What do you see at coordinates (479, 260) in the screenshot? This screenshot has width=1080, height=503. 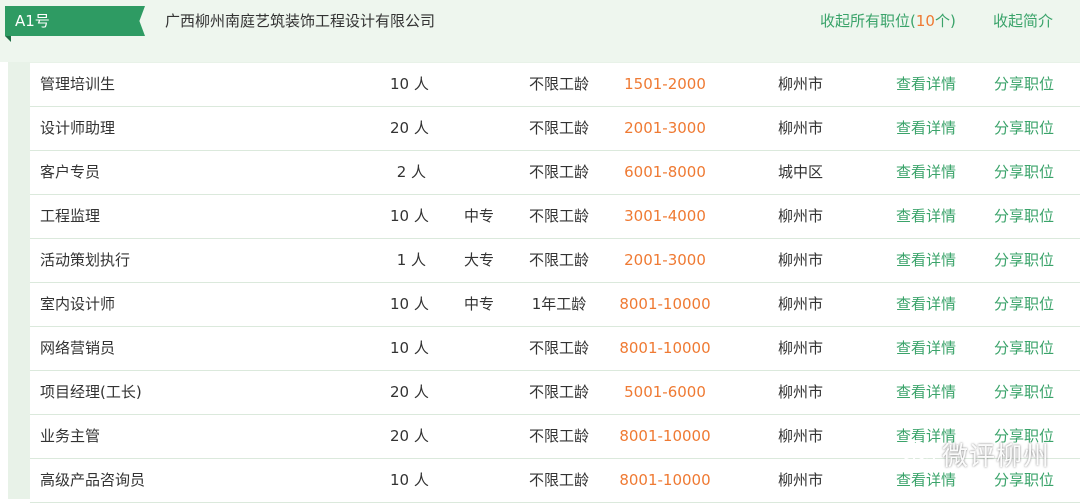 I see `education: 大专` at bounding box center [479, 260].